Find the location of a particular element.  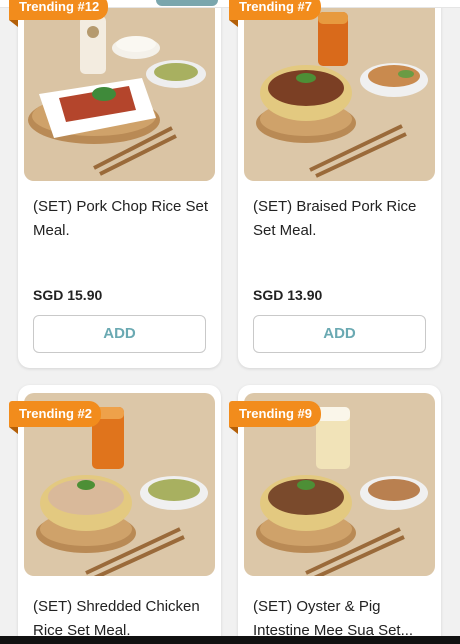

product-price: SGD 15.90 is located at coordinates (68, 295).